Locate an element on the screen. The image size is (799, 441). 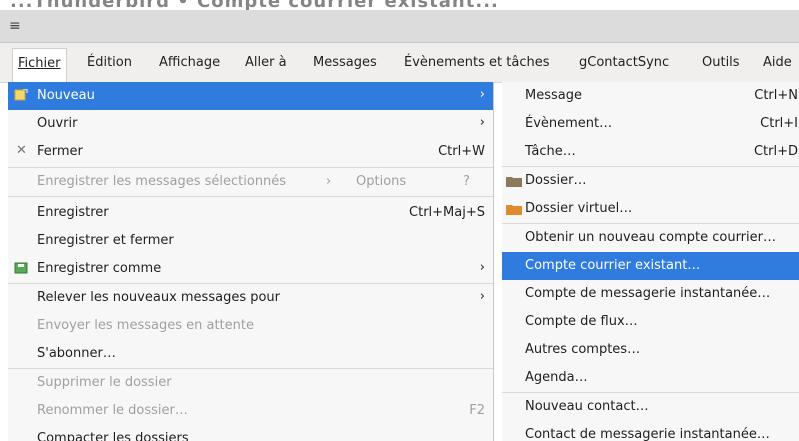
menu-item-enregistrer: Enregistrer Ctrl+Maj+S is located at coordinates (250, 213).